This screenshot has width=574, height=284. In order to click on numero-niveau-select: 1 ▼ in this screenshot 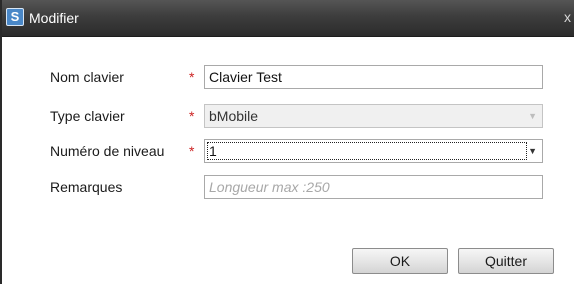, I will do `click(373, 151)`.